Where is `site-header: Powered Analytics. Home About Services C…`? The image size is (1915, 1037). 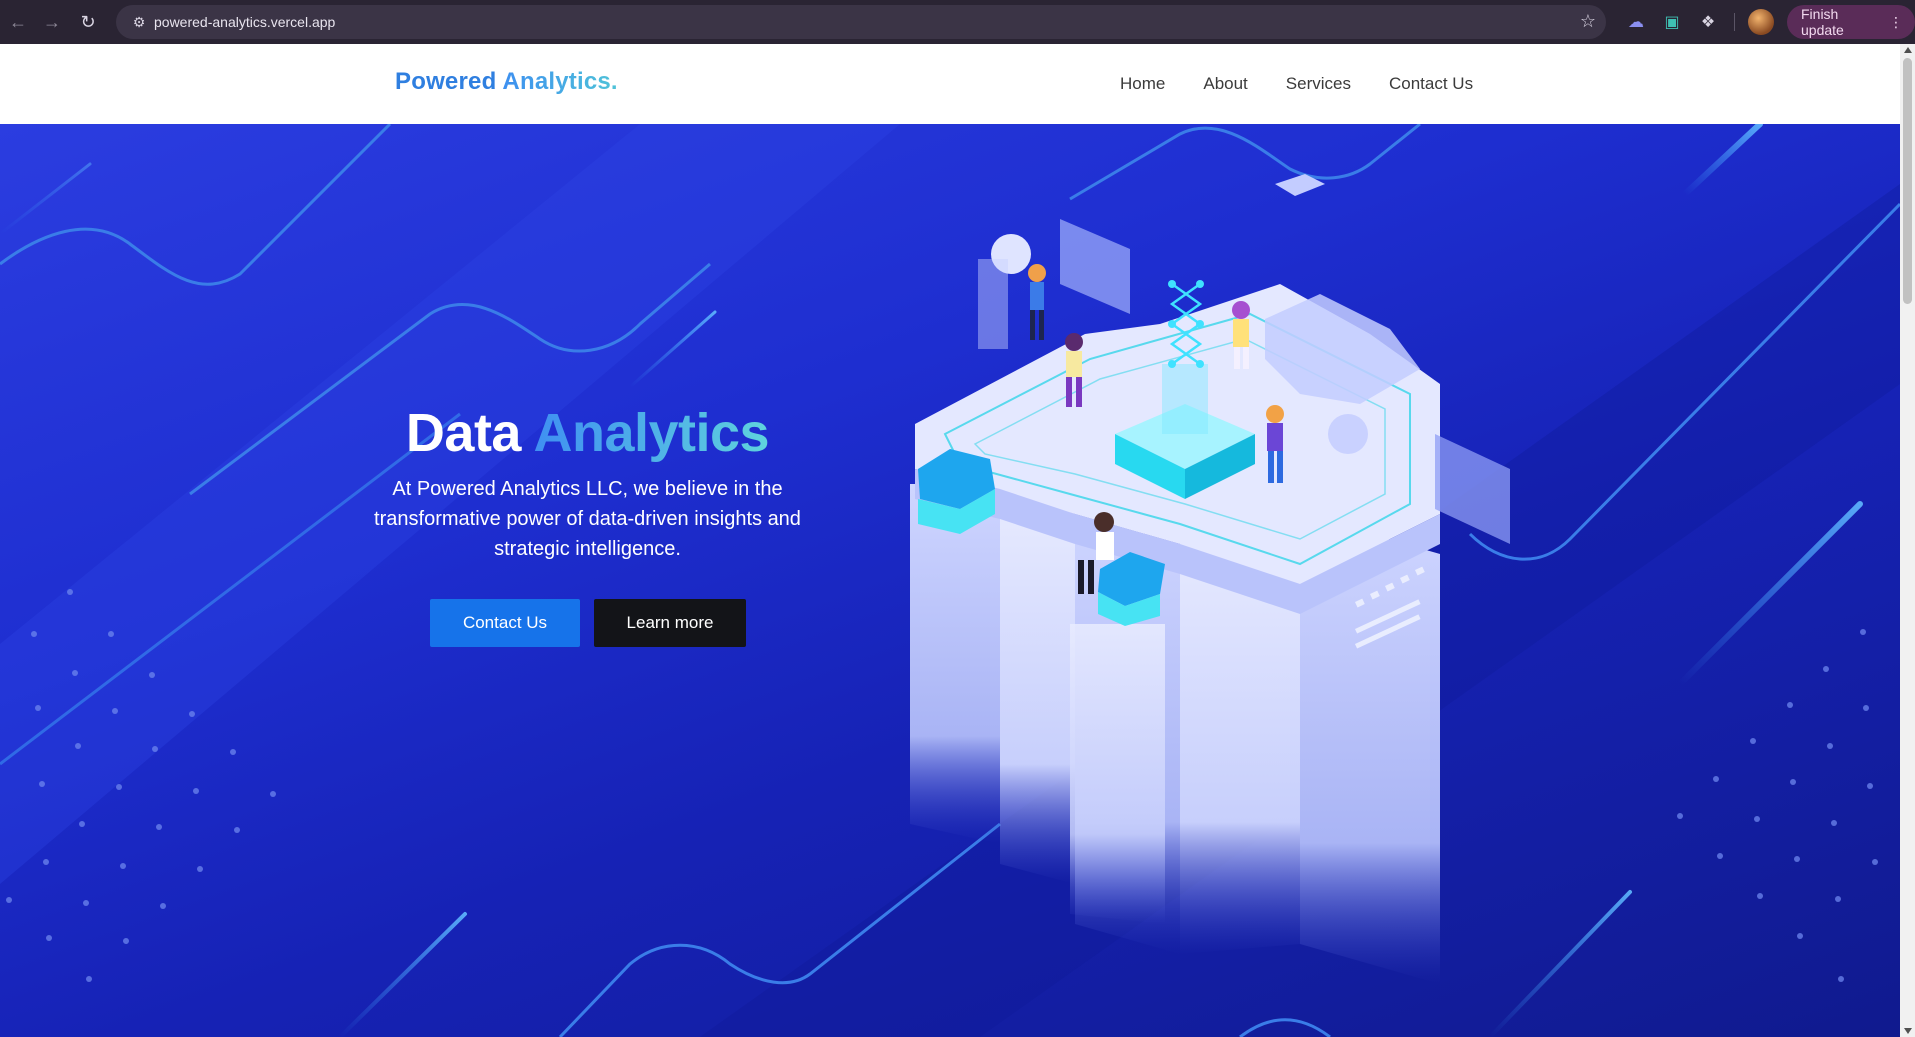 site-header: Powered Analytics. Home About Services C… is located at coordinates (950, 84).